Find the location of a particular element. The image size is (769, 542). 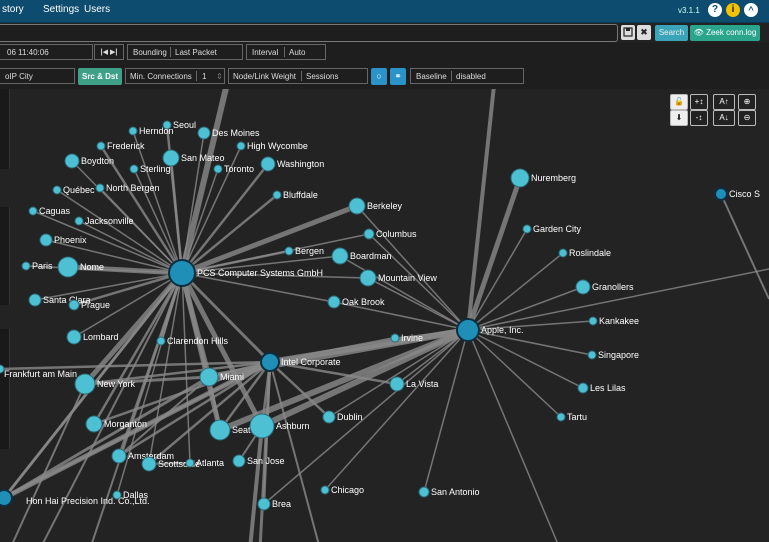

interval-select: Interval Auto is located at coordinates (286, 52).